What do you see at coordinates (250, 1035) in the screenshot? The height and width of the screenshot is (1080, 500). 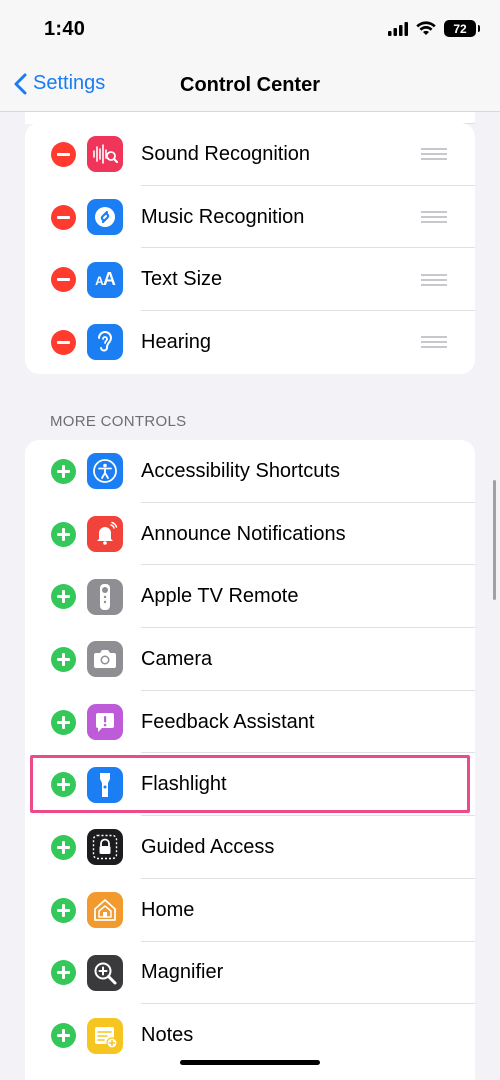 I see `control-row-notes: Notes` at bounding box center [250, 1035].